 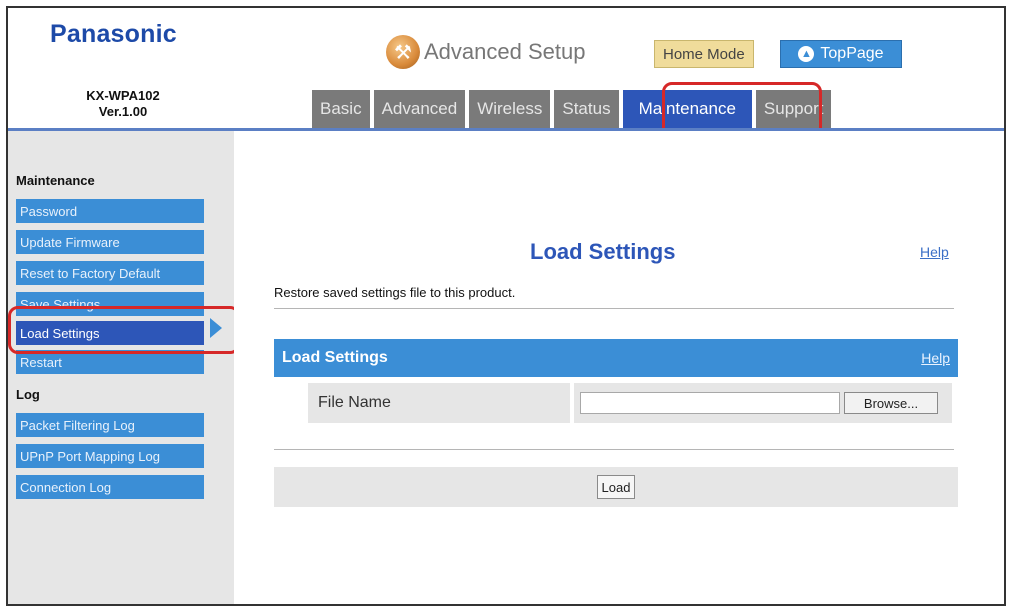 I want to click on divider-top, so click(x=614, y=308).